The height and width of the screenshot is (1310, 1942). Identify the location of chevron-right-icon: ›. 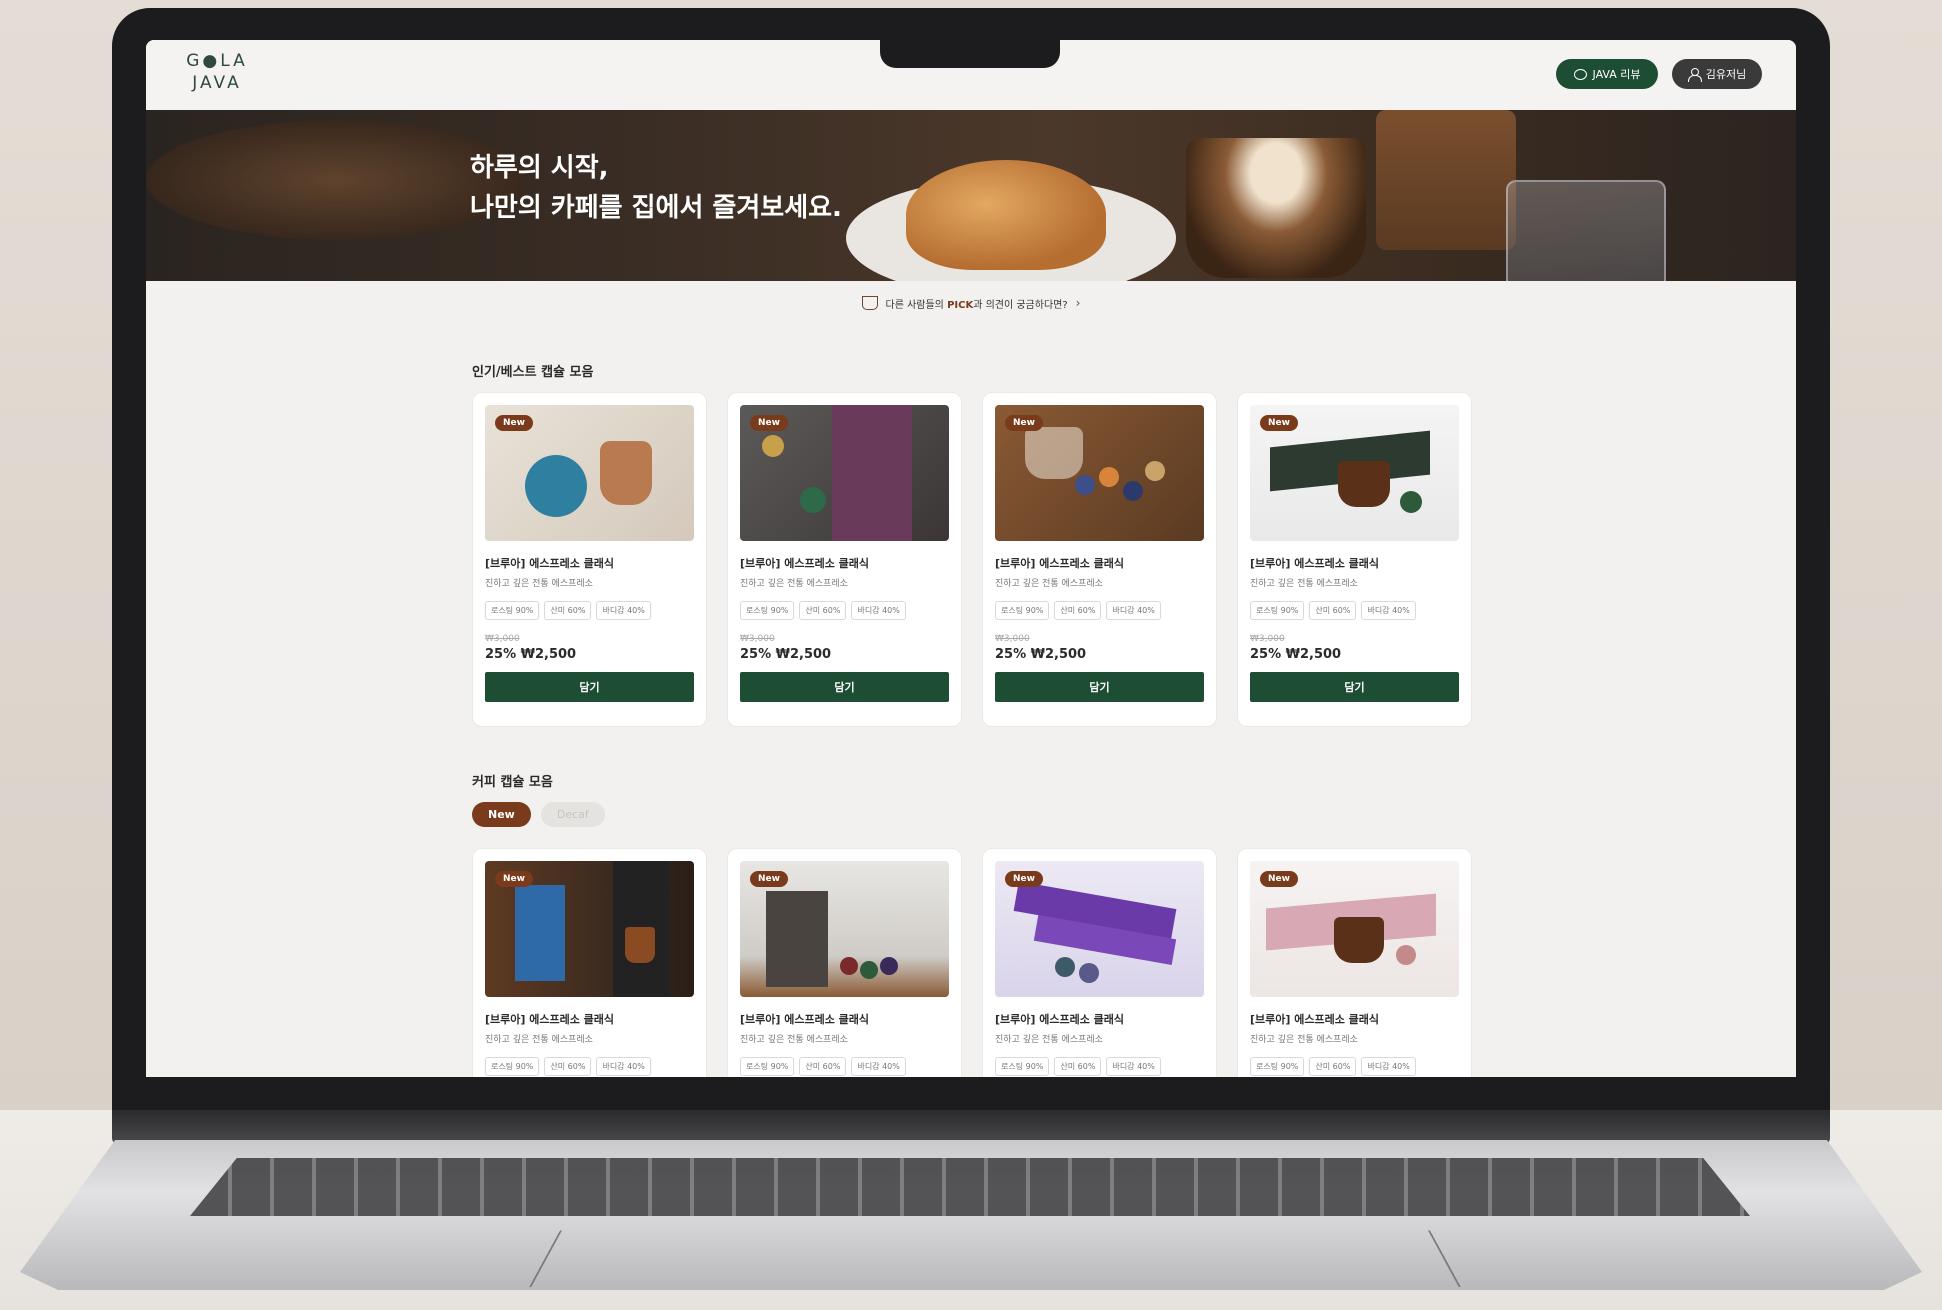
(1078, 303).